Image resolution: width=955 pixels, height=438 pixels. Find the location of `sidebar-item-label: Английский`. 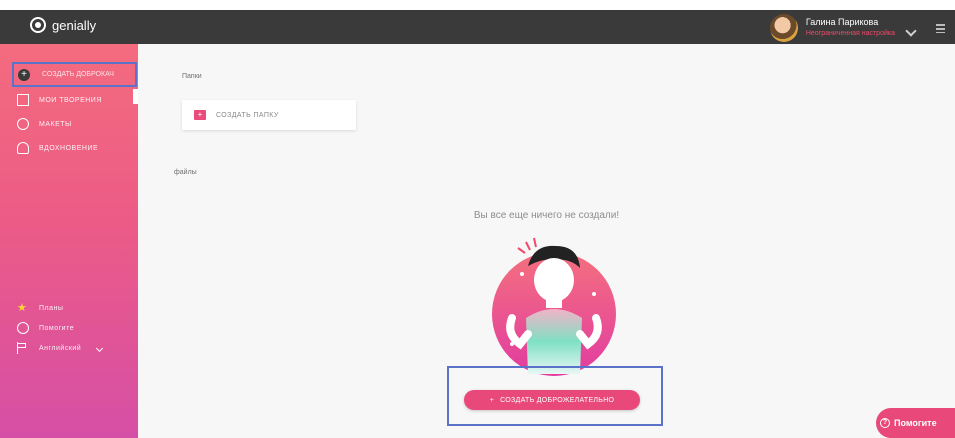

sidebar-item-label: Английский is located at coordinates (60, 348).